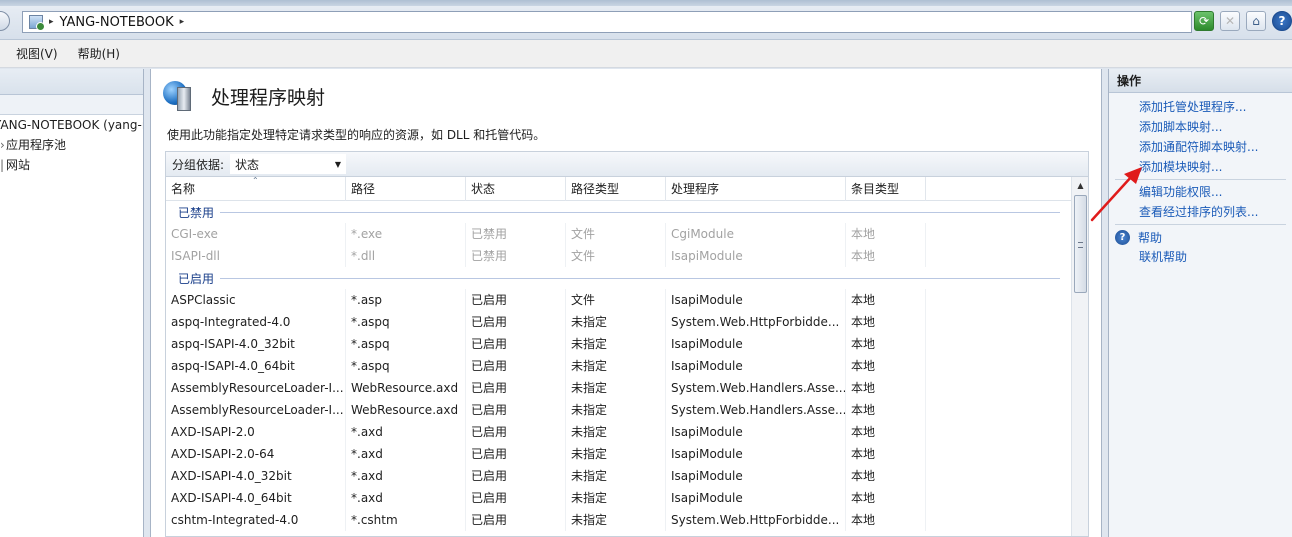 Image resolution: width=1292 pixels, height=537 pixels. I want to click on group-header-label: 已启用, so click(196, 278).